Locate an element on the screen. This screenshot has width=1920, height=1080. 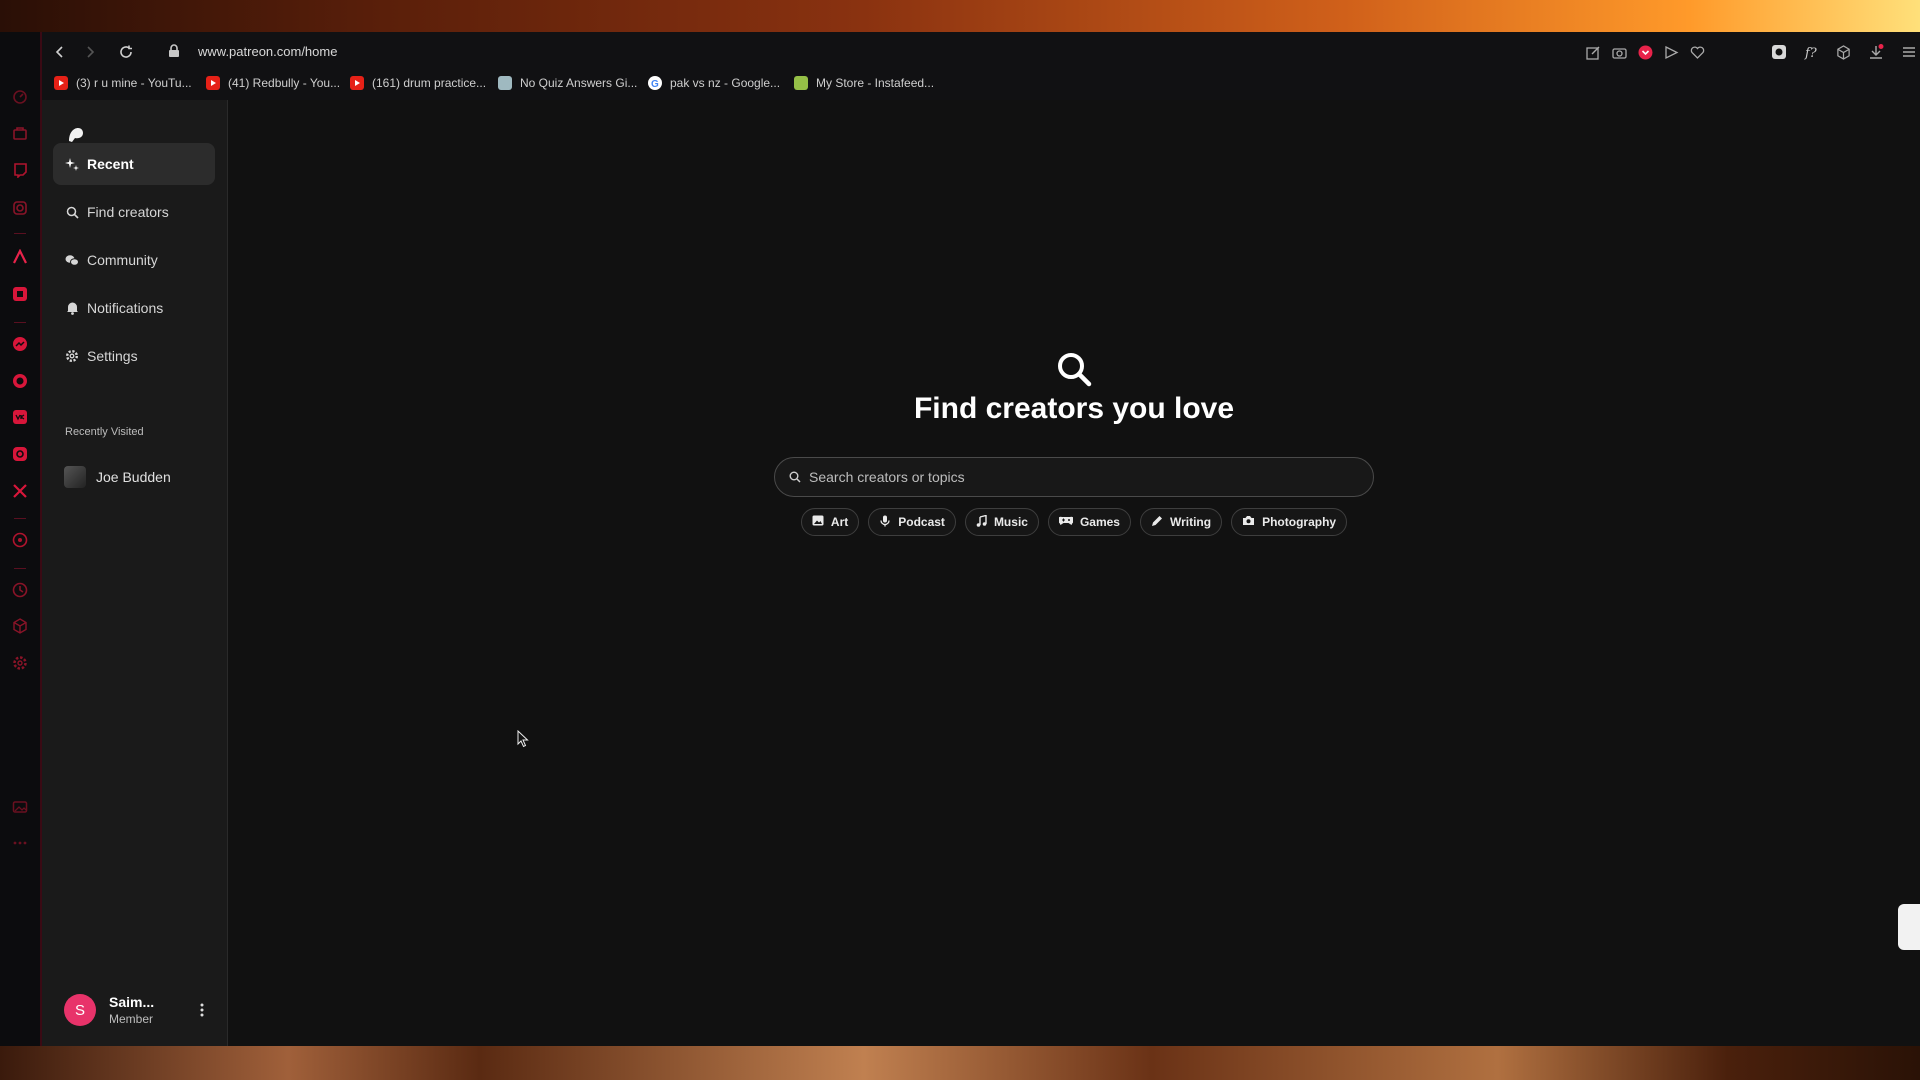
search-bar is located at coordinates (1074, 477).